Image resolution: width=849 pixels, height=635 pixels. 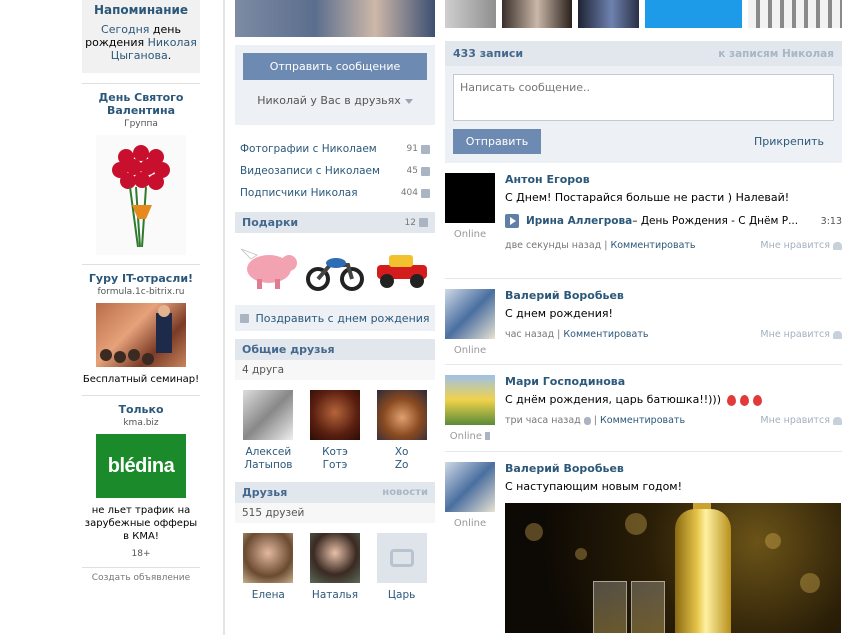 What do you see at coordinates (268, 267) in the screenshot?
I see `gift-pig` at bounding box center [268, 267].